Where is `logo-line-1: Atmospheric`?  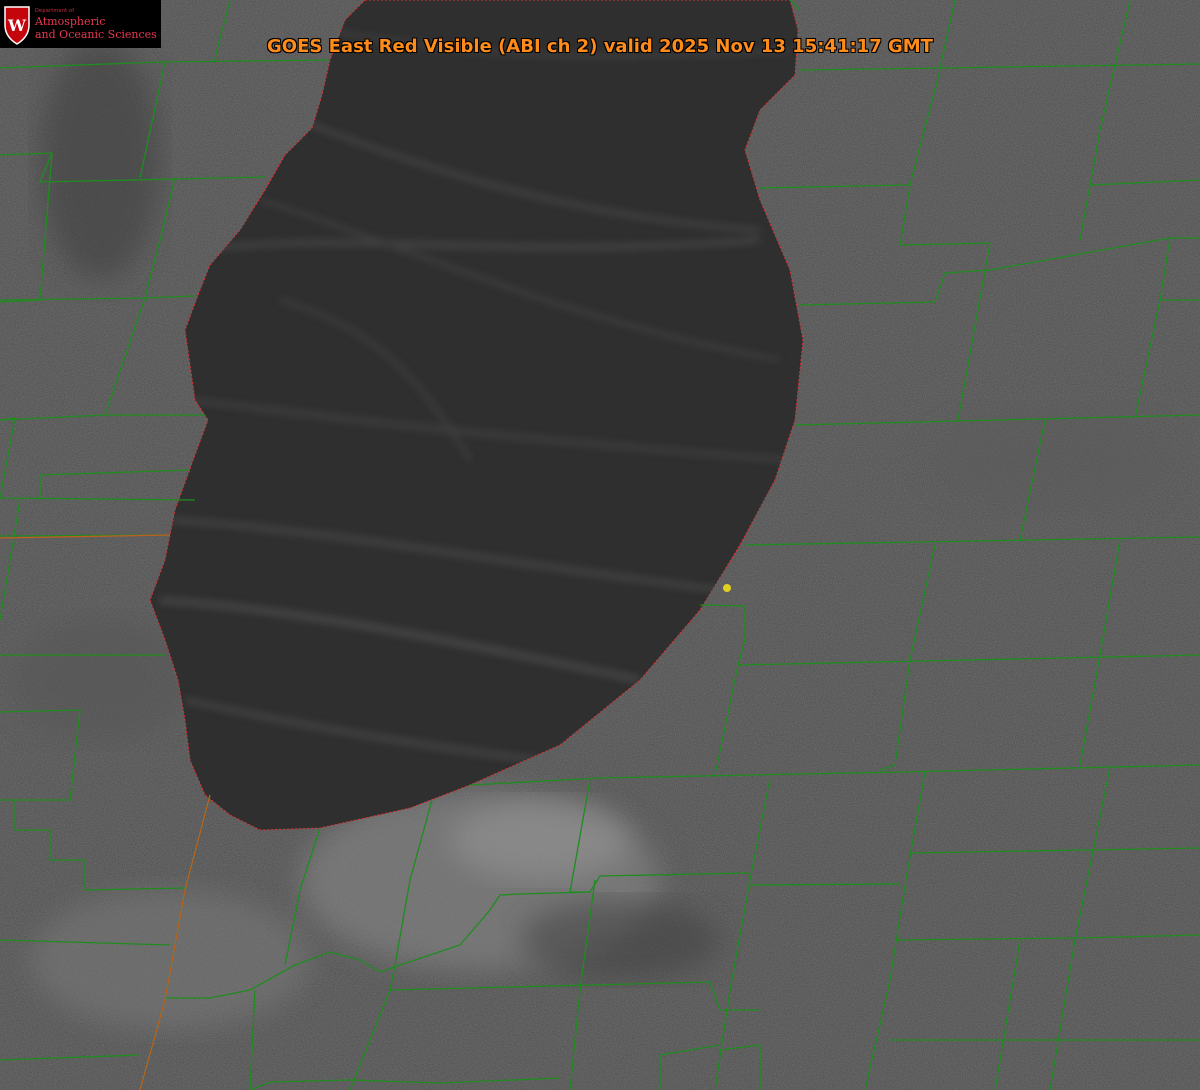 logo-line-1: Atmospheric is located at coordinates (70, 21).